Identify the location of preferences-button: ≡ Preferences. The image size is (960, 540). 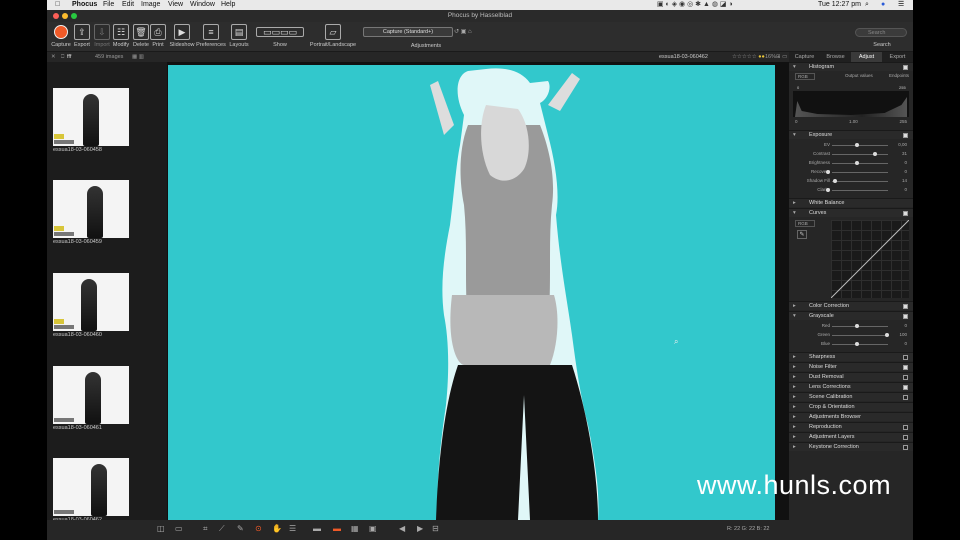
(211, 36).